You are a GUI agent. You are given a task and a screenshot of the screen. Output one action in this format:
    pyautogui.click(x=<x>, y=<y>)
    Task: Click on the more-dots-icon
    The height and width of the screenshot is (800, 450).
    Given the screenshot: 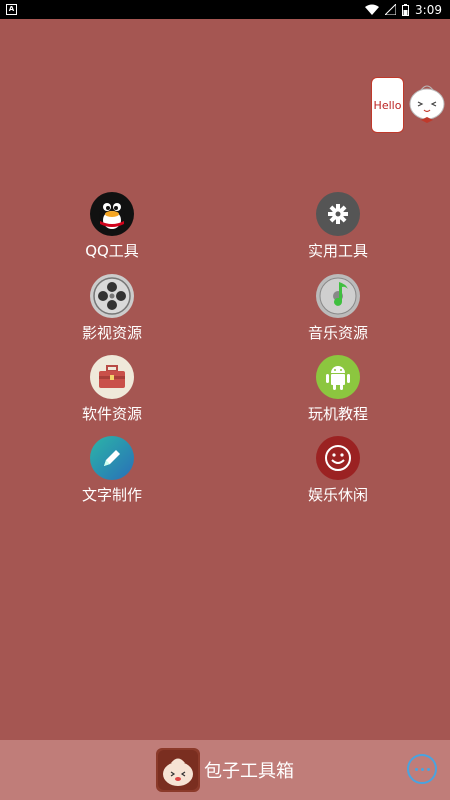 What is the action you would take?
    pyautogui.click(x=416, y=769)
    